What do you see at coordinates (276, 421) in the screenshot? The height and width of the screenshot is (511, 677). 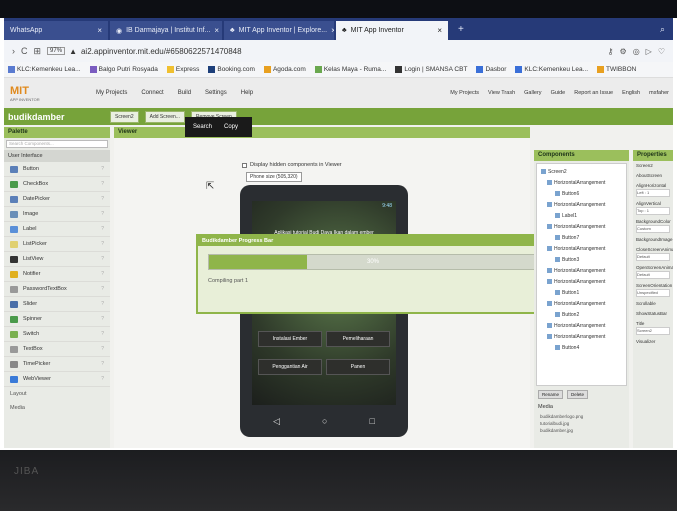 I see `back-icon: ◁` at bounding box center [276, 421].